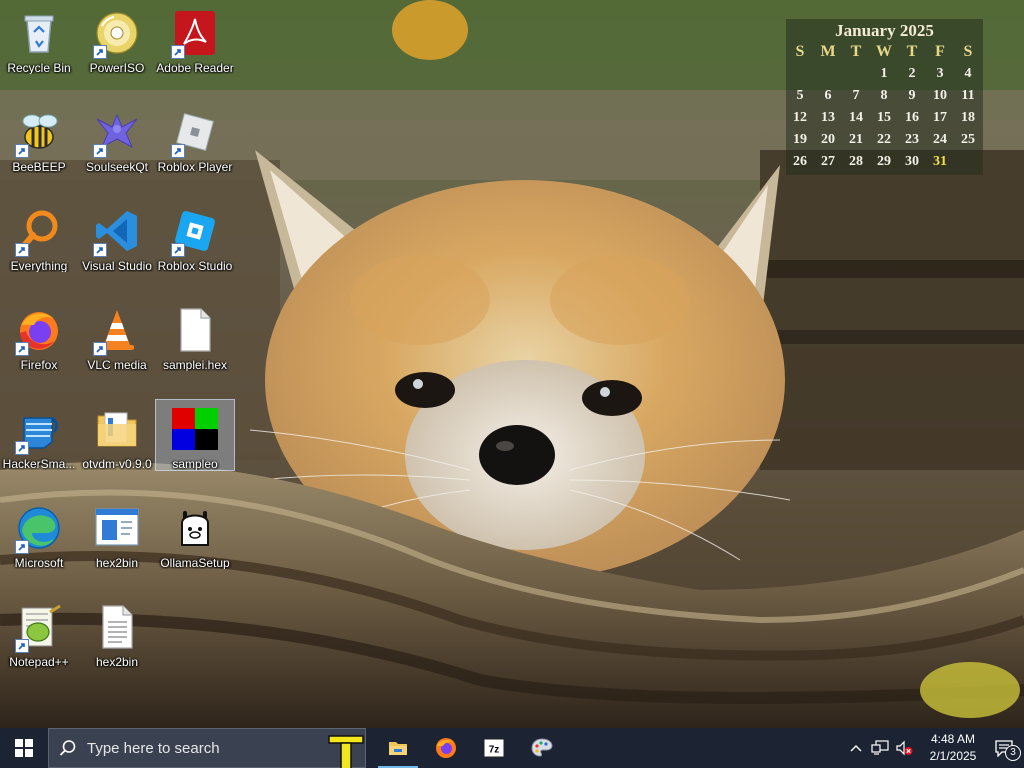  I want to click on system-tray: 4:48 AM 2/1/2025 3, so click(934, 748).